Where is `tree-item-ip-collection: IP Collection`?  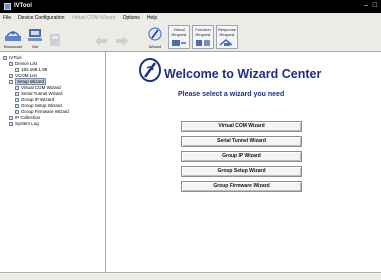
tree-item-ip-collection: IP Collection is located at coordinates (24, 117).